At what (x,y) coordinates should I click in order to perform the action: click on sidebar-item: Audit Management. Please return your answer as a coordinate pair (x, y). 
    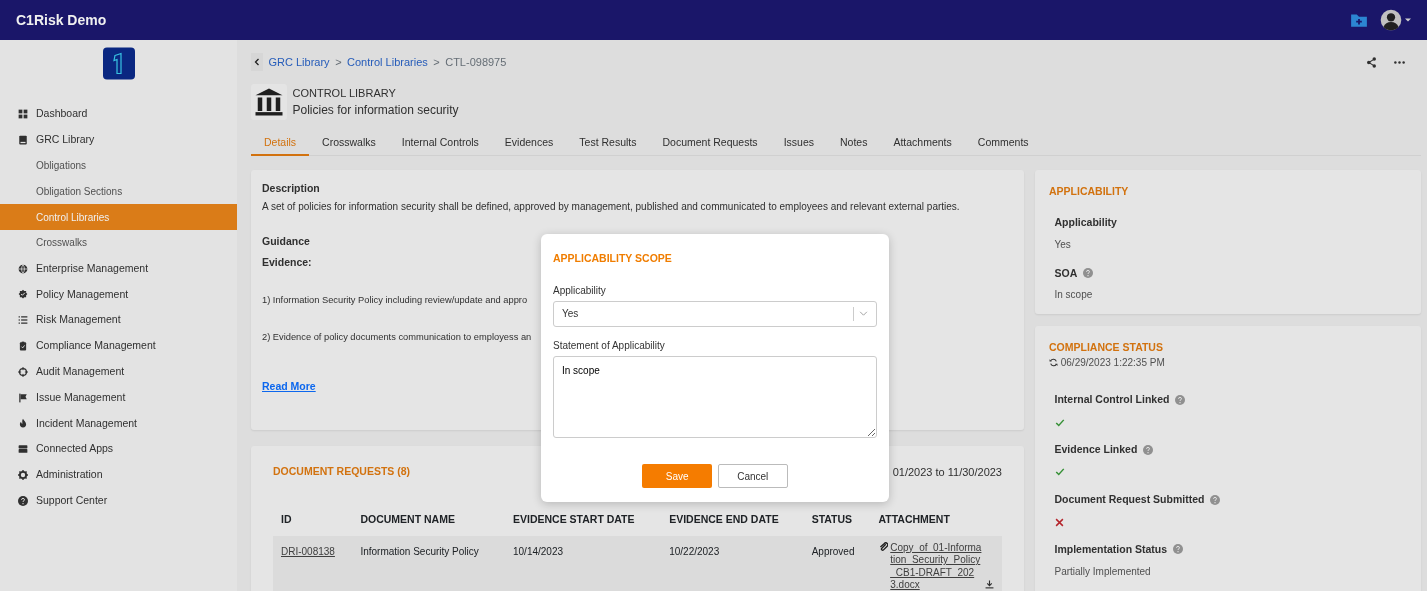
    Looking at the image, I should click on (118, 371).